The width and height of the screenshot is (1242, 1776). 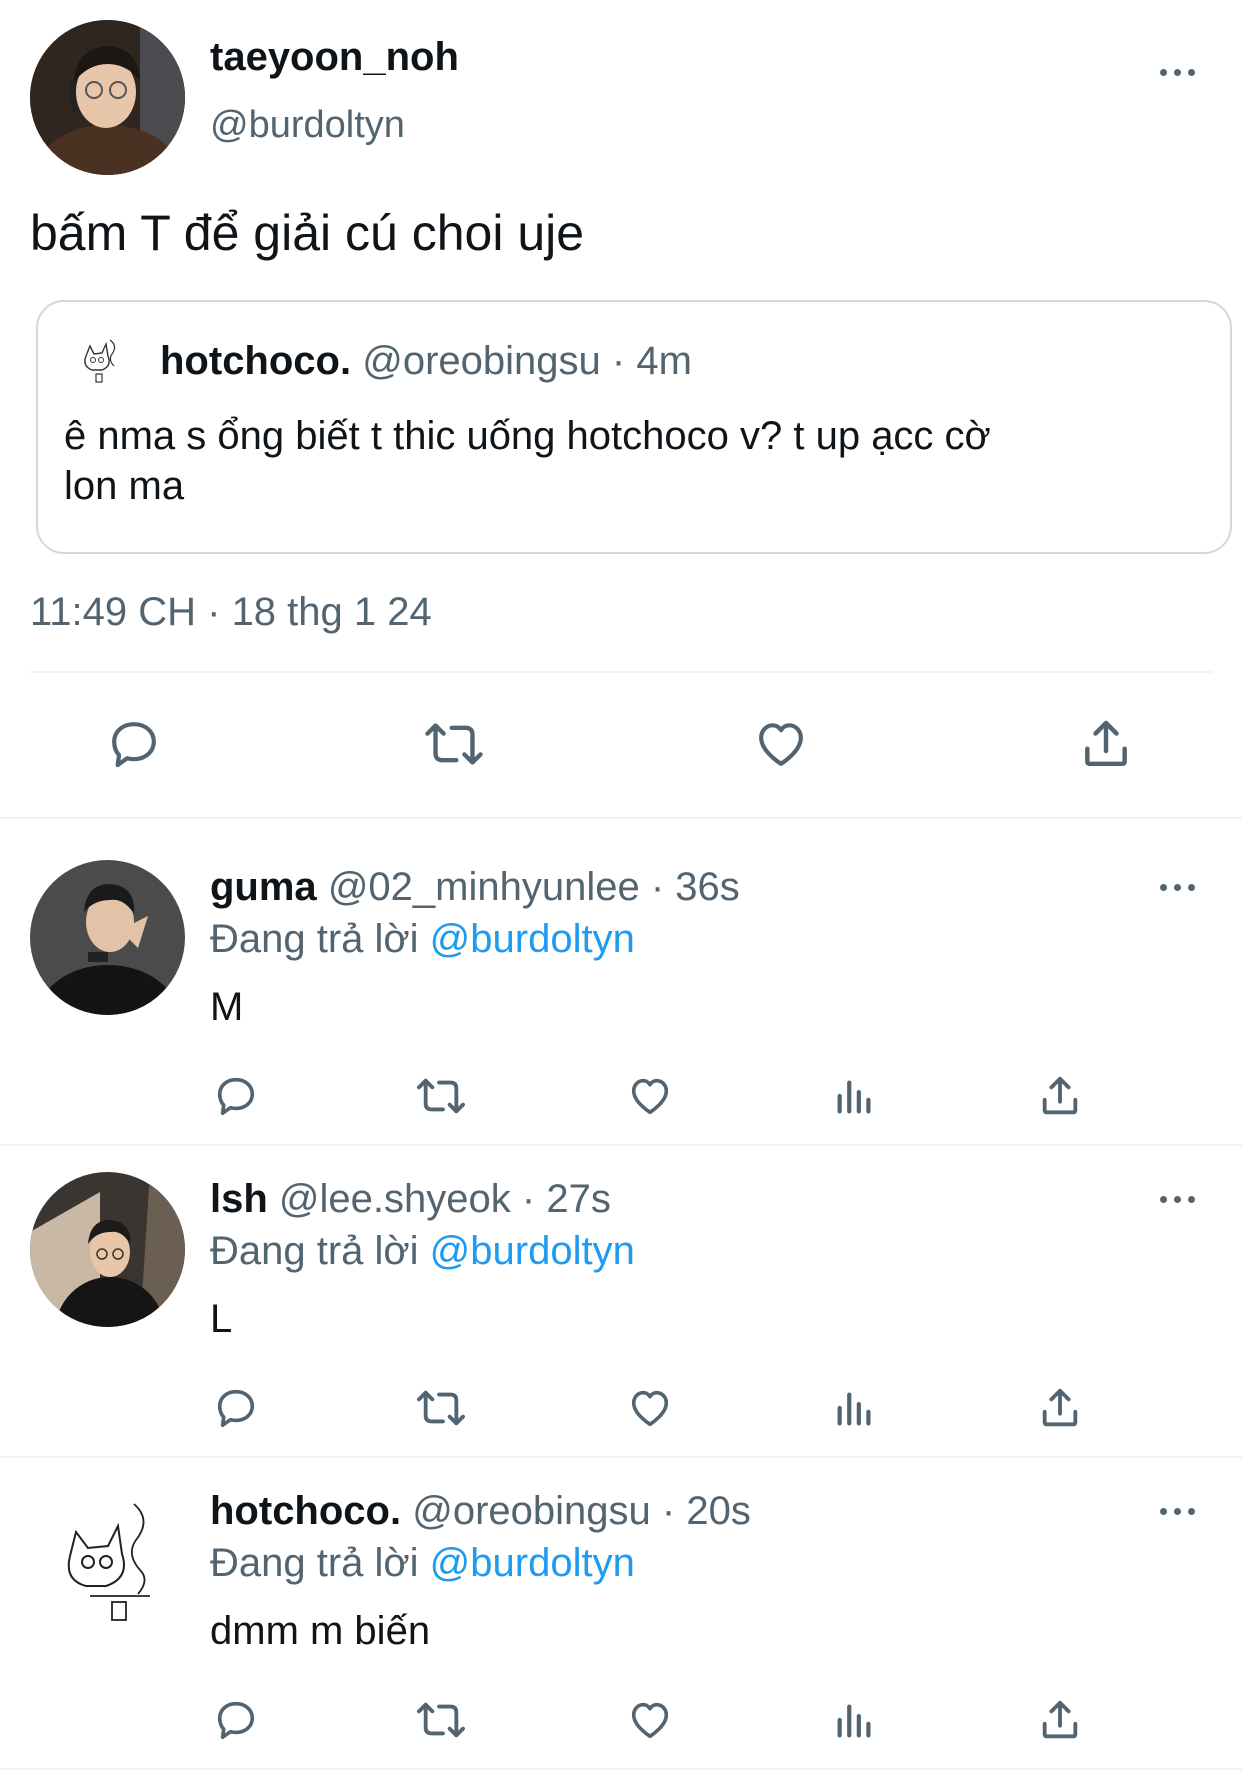 What do you see at coordinates (307, 233) in the screenshot?
I see `tweet-text: bấm T để giải cú choi uje` at bounding box center [307, 233].